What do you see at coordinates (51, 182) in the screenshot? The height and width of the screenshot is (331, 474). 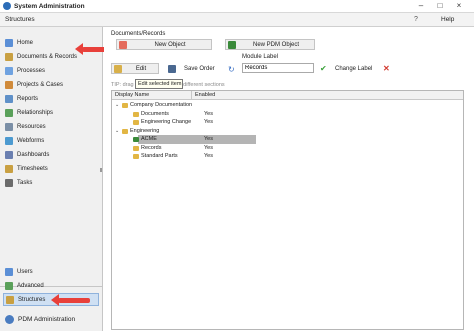 I see `sidebar-item-tasks: Tasks` at bounding box center [51, 182].